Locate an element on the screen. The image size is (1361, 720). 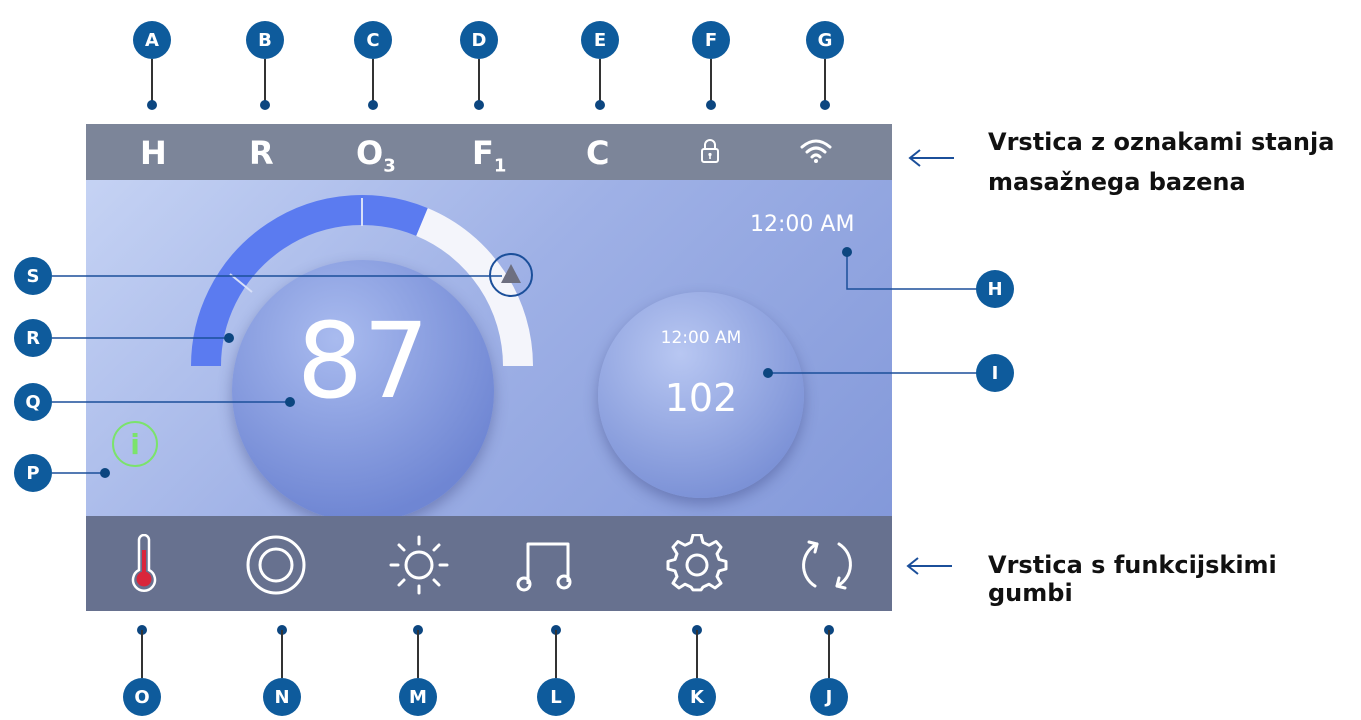
leader-line-o is located at coordinates (142, 654).